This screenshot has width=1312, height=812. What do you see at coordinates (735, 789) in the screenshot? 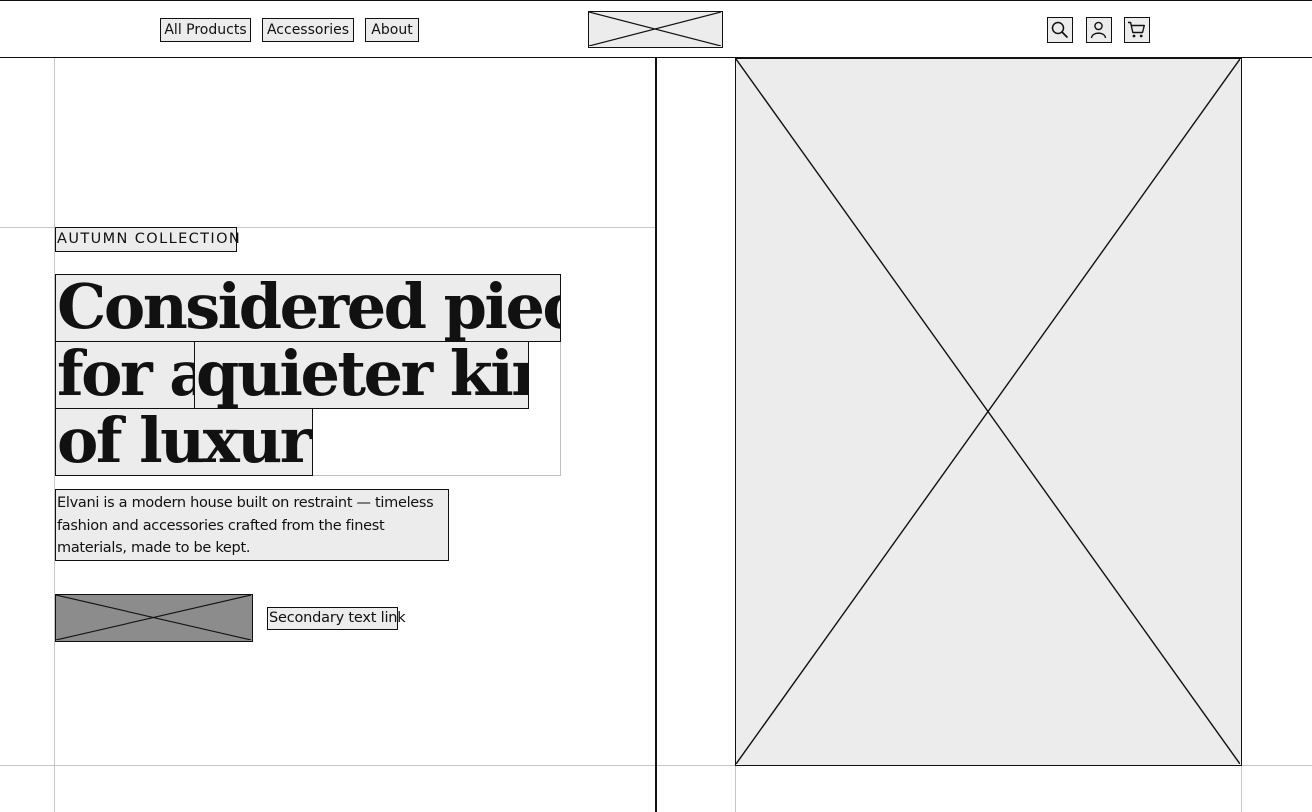
I see `guide-line-vertical-image-left` at bounding box center [735, 789].